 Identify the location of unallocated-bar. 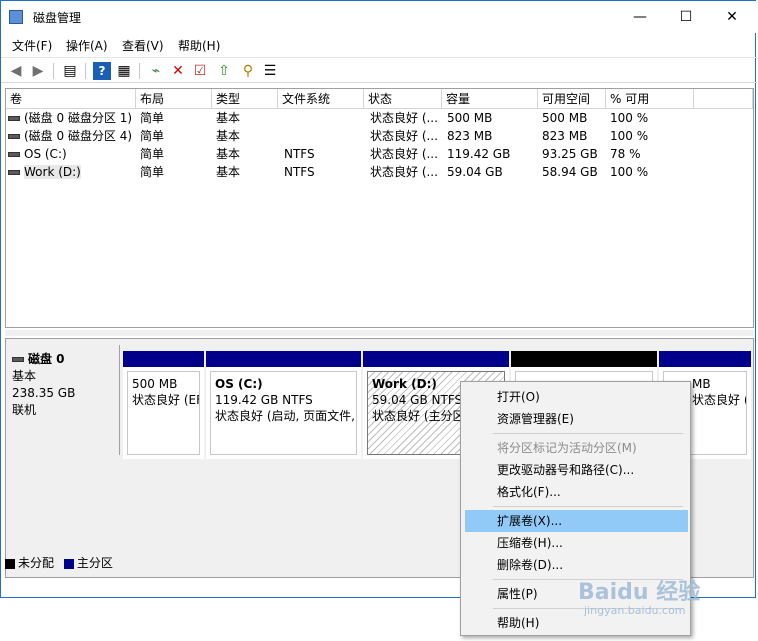
(584, 359).